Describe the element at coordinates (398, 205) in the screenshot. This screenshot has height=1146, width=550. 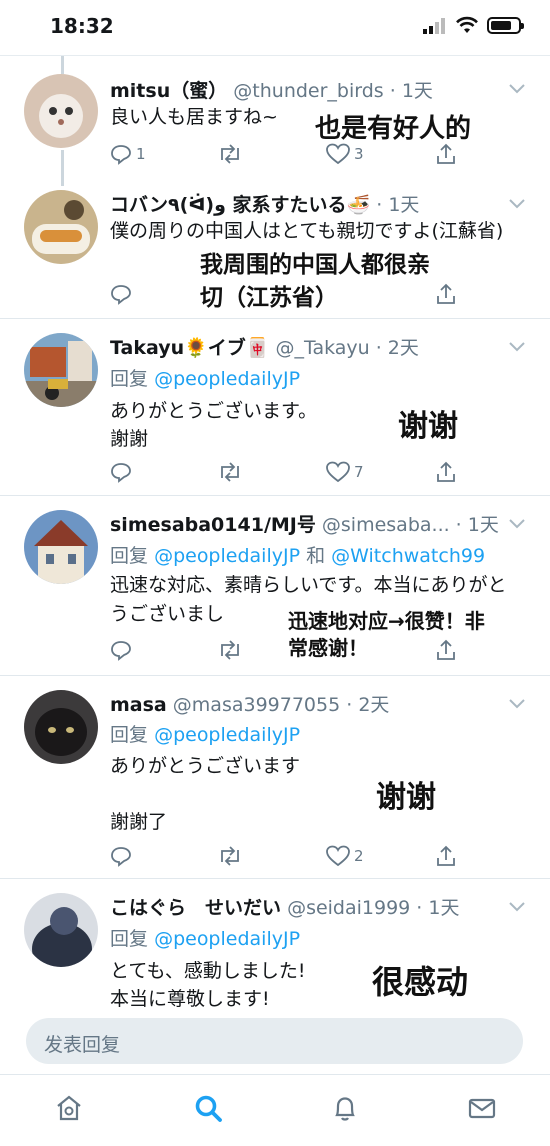
I see `user-handle-time: · 1天` at that location.